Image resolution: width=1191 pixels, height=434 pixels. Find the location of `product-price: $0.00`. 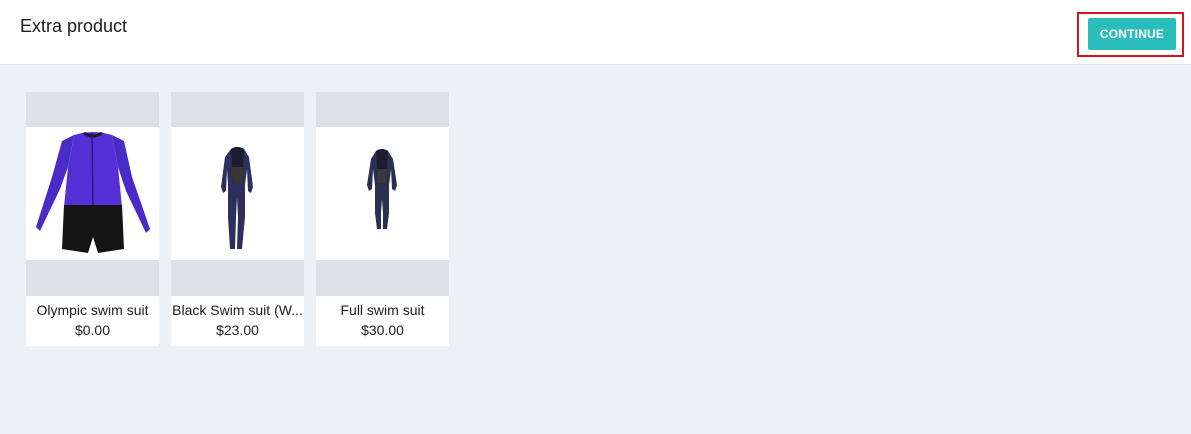

product-price: $0.00 is located at coordinates (92, 330).